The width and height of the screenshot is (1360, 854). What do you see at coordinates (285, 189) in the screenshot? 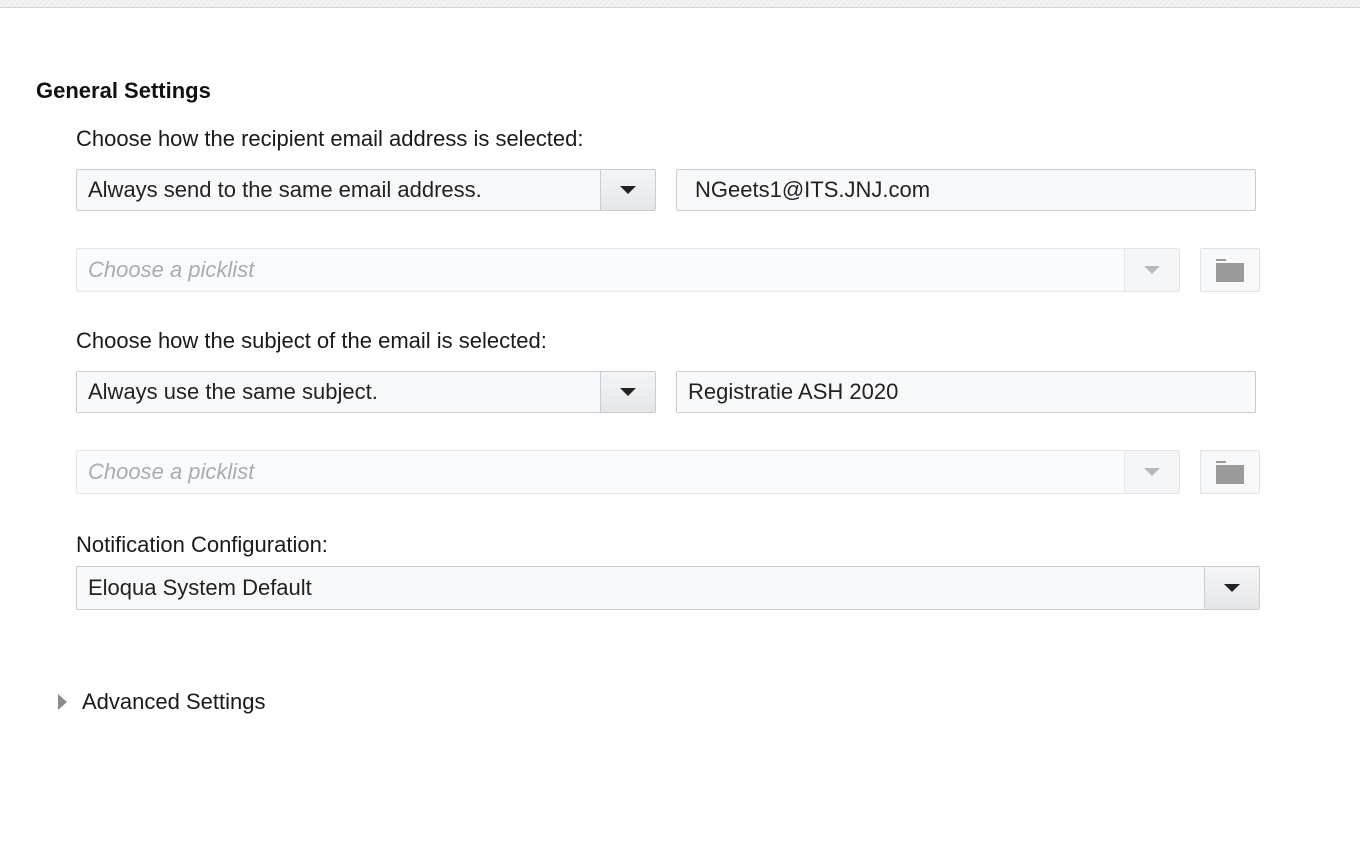
I see `recipient-mode-value: Always send to the same email address.` at bounding box center [285, 189].